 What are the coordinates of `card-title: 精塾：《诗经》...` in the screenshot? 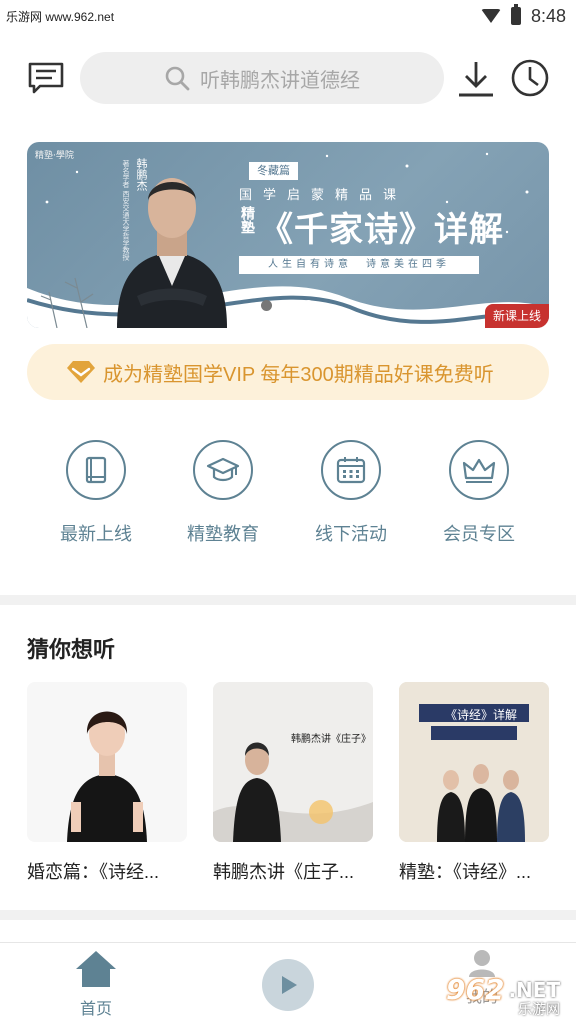 It's located at (465, 872).